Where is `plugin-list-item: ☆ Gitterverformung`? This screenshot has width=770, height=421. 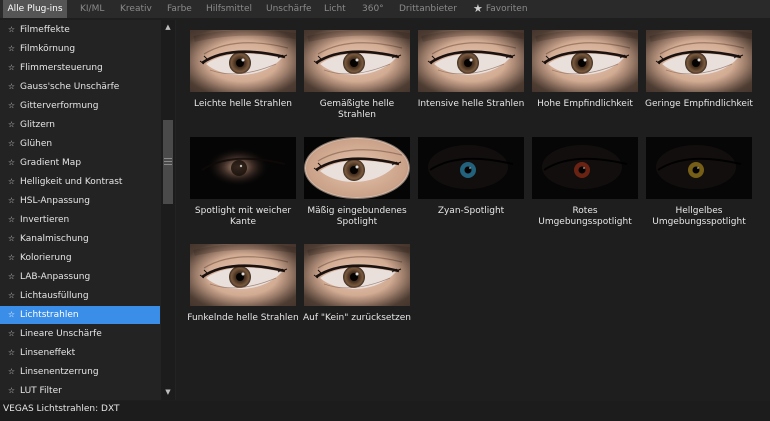
plugin-list-item: ☆ Gitterverformung is located at coordinates (80, 106).